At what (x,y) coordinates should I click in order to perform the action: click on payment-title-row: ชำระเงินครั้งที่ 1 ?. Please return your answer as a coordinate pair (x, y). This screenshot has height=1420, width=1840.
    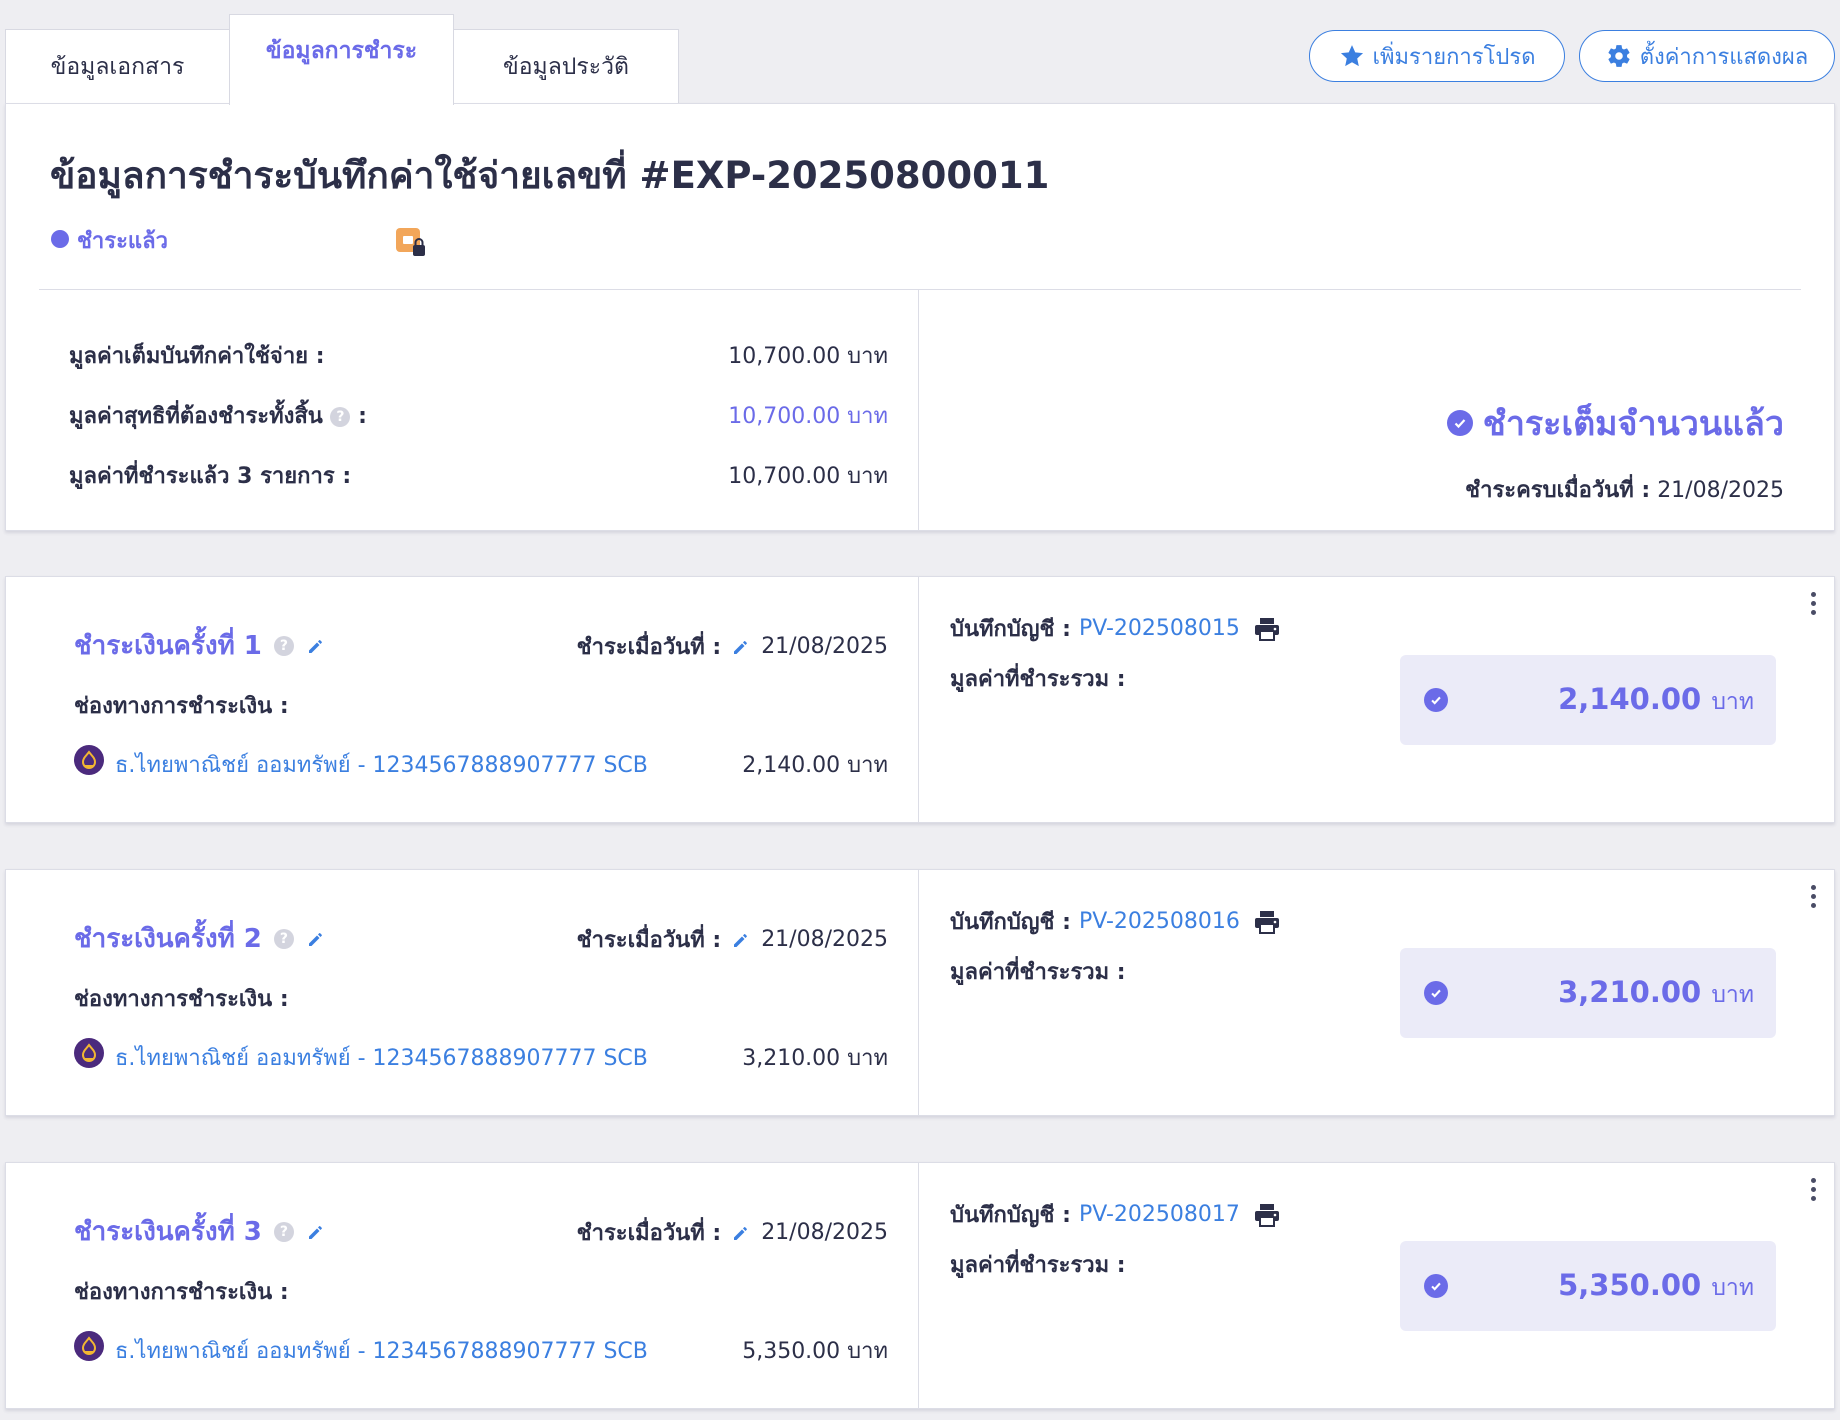
    Looking at the image, I should click on (200, 645).